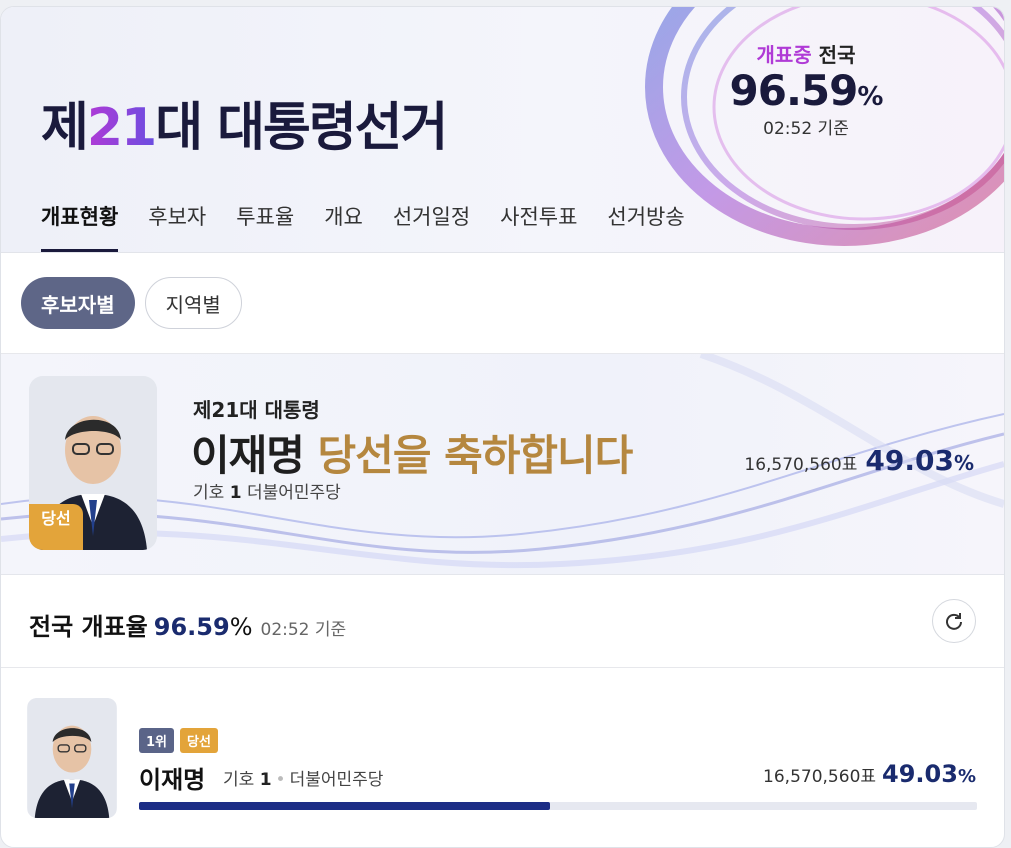 This screenshot has height=848, width=1011. What do you see at coordinates (837, 55) in the screenshot?
I see `scope-label: 전국` at bounding box center [837, 55].